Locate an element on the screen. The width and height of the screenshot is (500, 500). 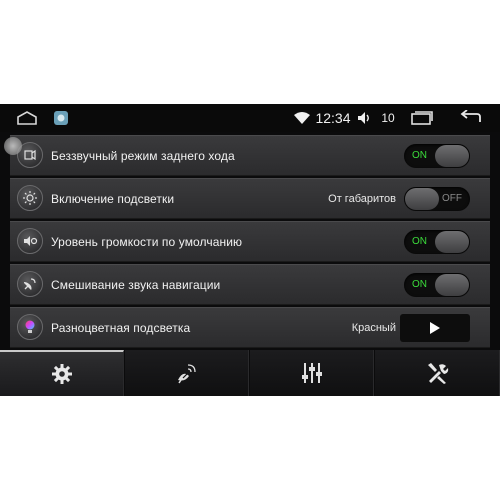
setting-row-backlight: Включение подсветки От габаритов OFF is located at coordinates (250, 198).